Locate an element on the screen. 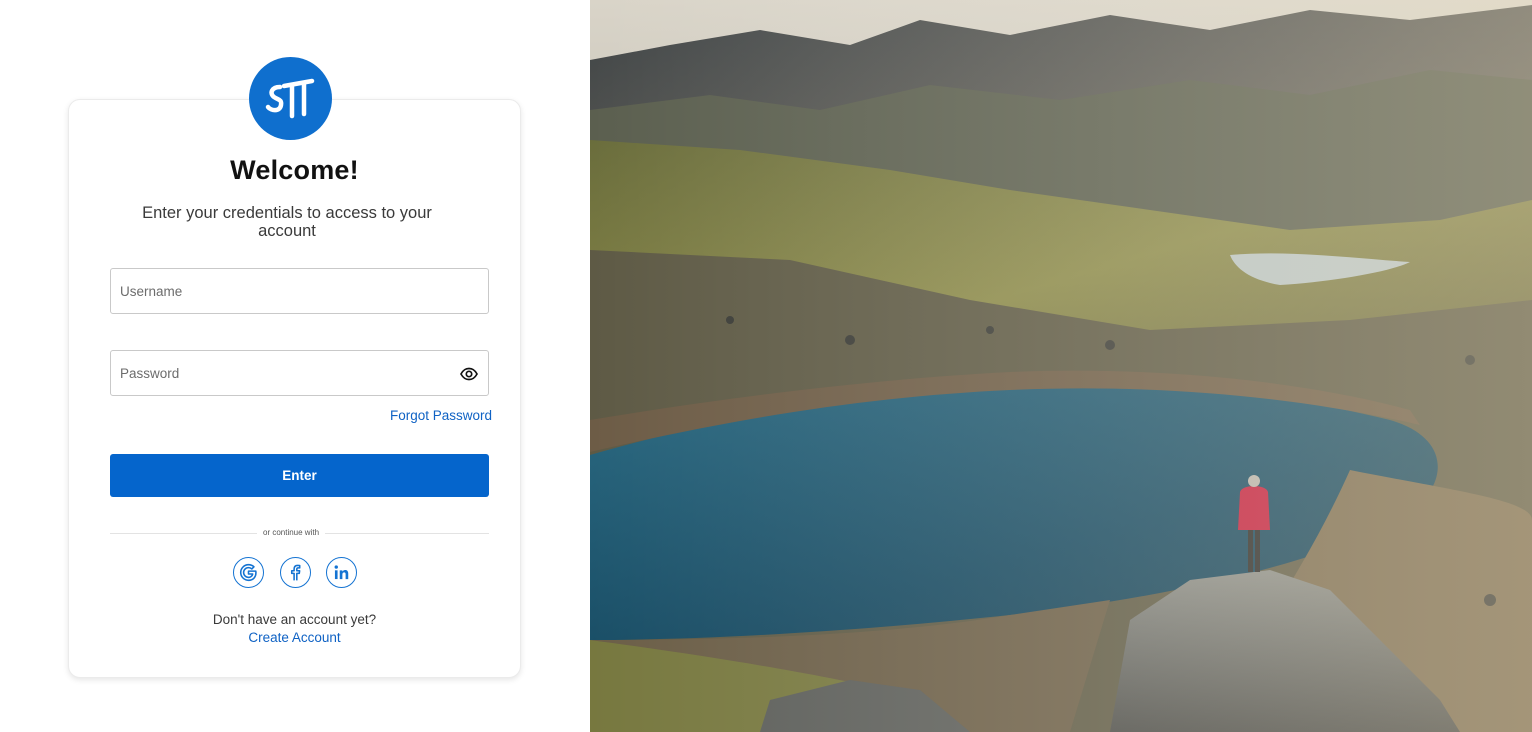 This screenshot has width=1532, height=732. password-field is located at coordinates (299, 373).